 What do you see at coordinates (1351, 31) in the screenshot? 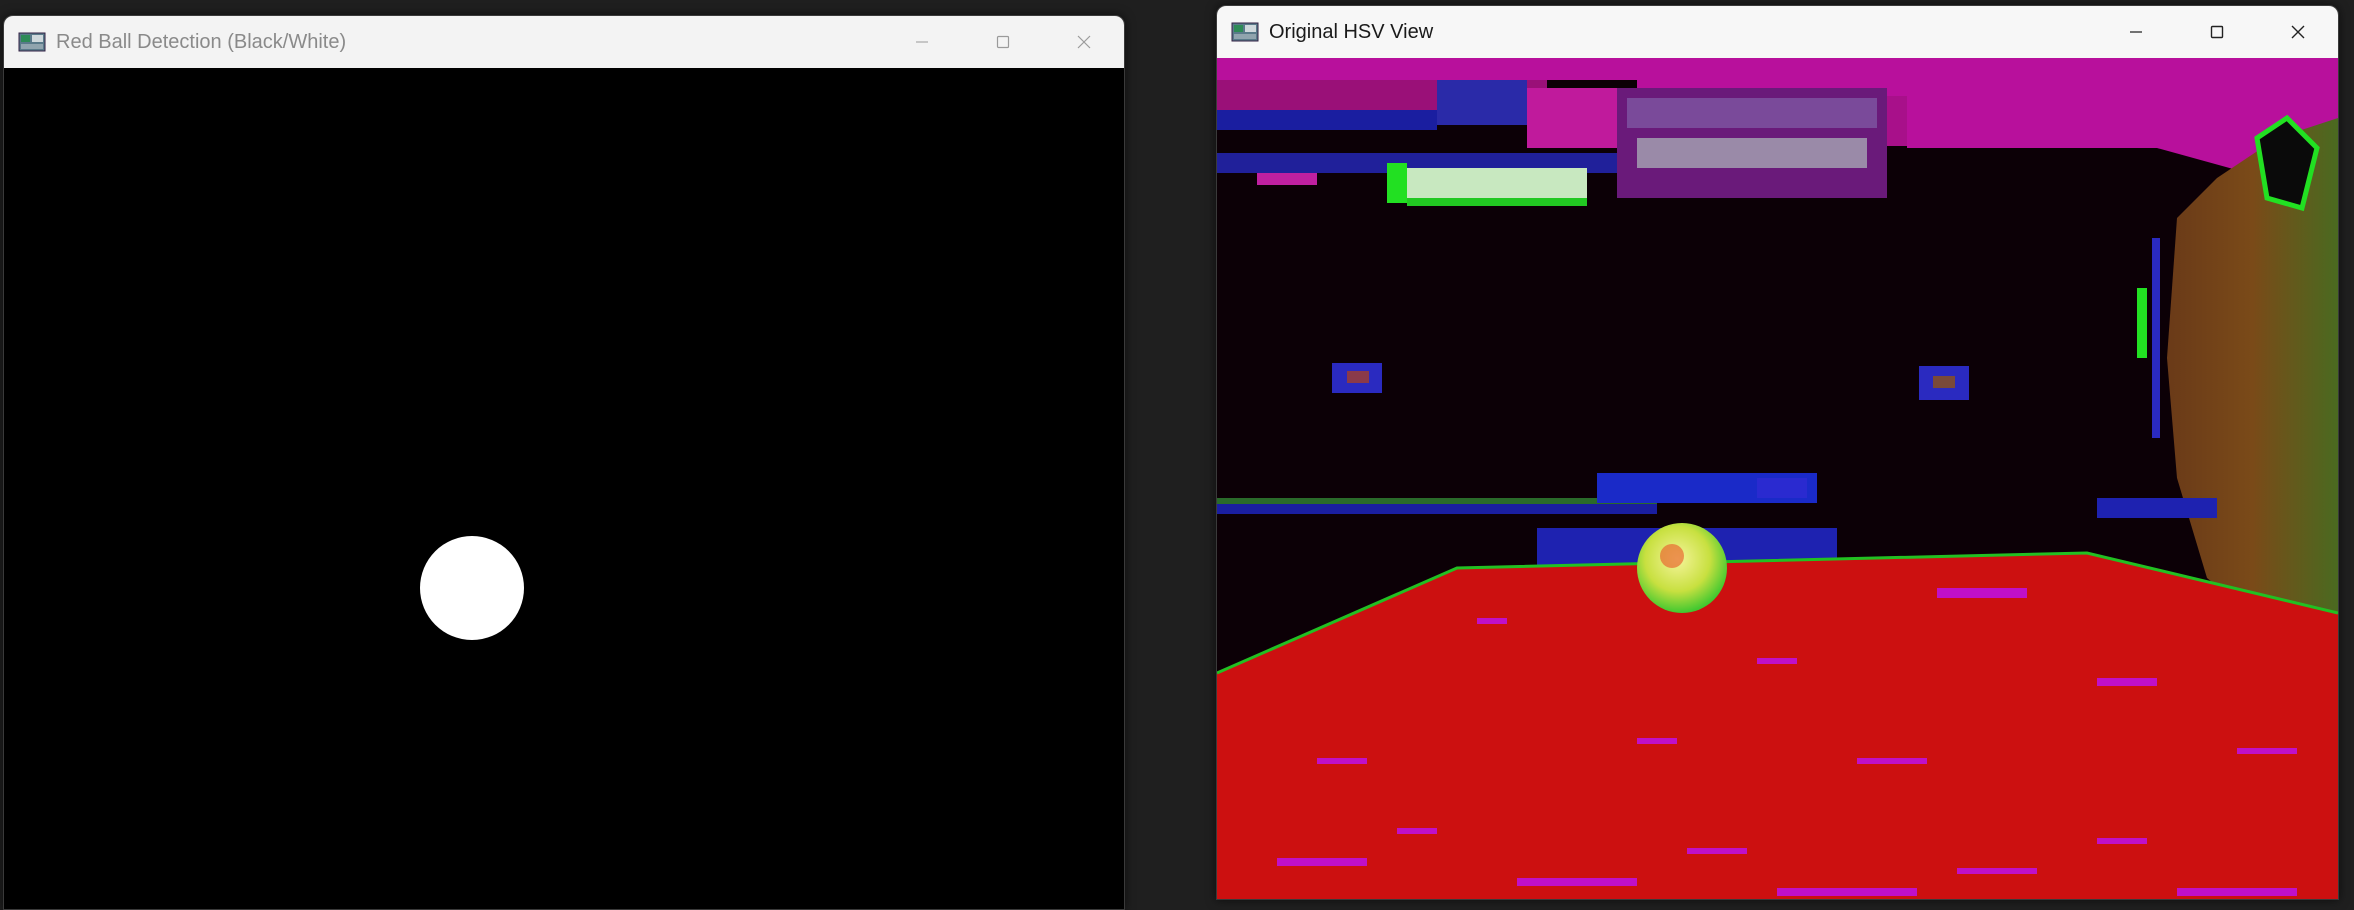
I see `window-title: Original HSV View` at bounding box center [1351, 31].